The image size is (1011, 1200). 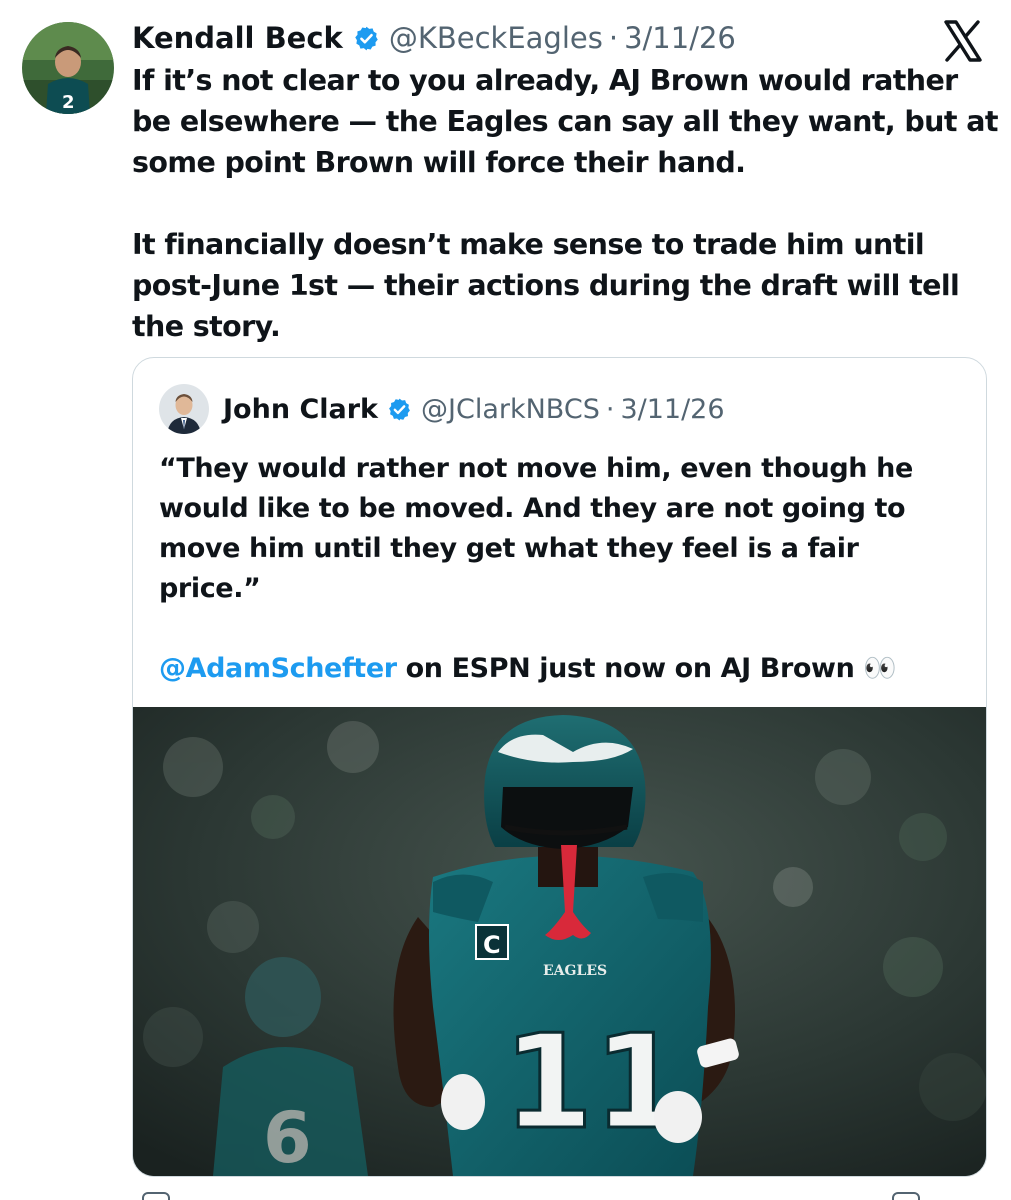 What do you see at coordinates (510, 409) in the screenshot?
I see `quoted-author-handle: @JClarkNBCS` at bounding box center [510, 409].